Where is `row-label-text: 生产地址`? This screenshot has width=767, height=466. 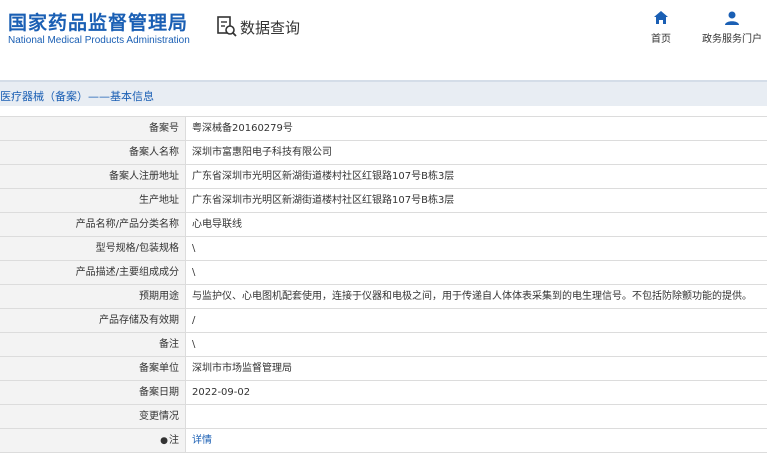 row-label-text: 生产地址 is located at coordinates (159, 200).